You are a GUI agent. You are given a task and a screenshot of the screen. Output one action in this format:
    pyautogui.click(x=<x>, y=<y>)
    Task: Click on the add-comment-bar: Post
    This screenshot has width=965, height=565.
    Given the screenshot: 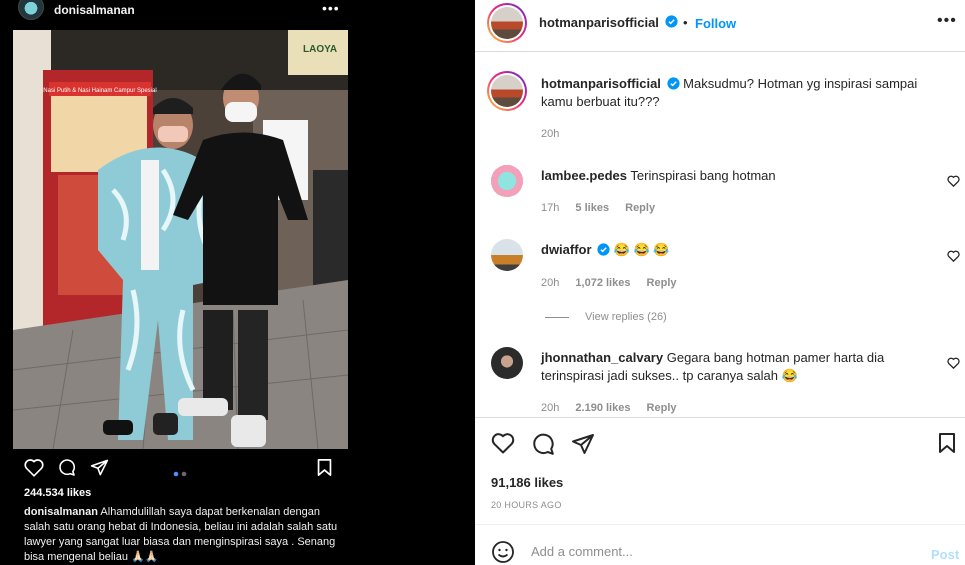 What is the action you would take?
    pyautogui.click(x=726, y=552)
    